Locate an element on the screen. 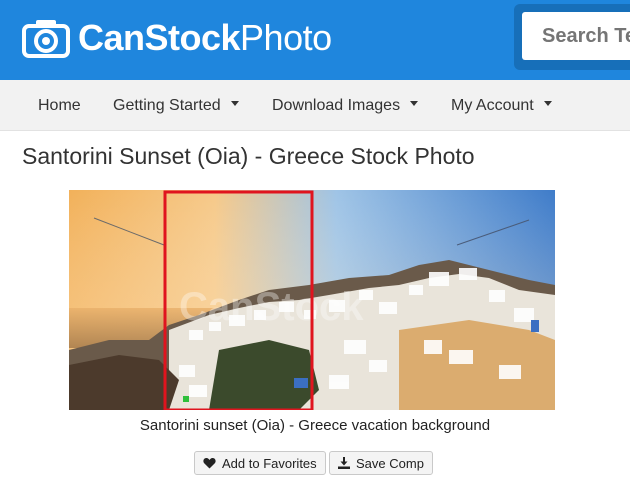 The height and width of the screenshot is (487, 630). brand-name: CanStockPhoto is located at coordinates (205, 37).